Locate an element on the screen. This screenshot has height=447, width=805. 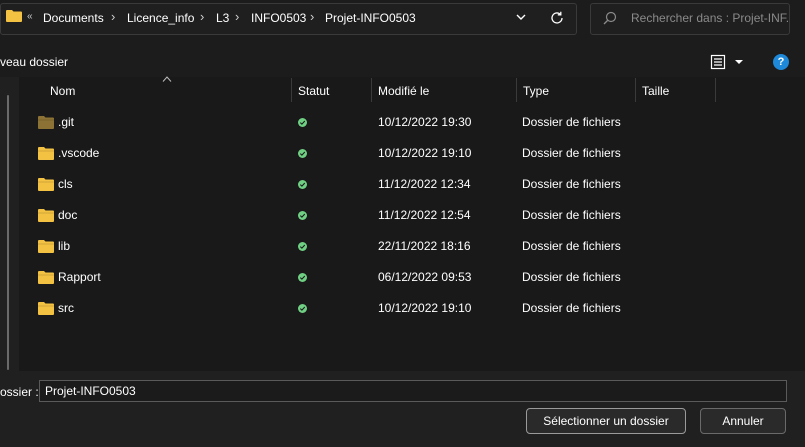
file-name: src is located at coordinates (66, 308).